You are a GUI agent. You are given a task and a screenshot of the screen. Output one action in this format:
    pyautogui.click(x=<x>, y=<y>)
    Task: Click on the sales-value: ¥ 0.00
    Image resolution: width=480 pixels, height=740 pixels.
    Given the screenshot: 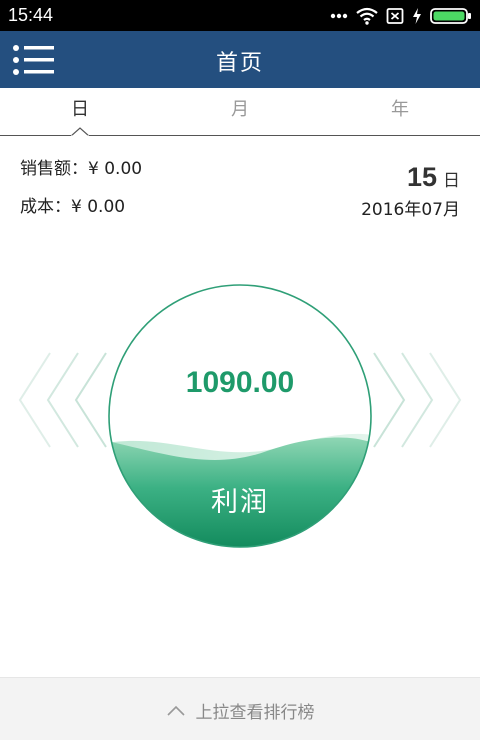 What is the action you would take?
    pyautogui.click(x=115, y=169)
    